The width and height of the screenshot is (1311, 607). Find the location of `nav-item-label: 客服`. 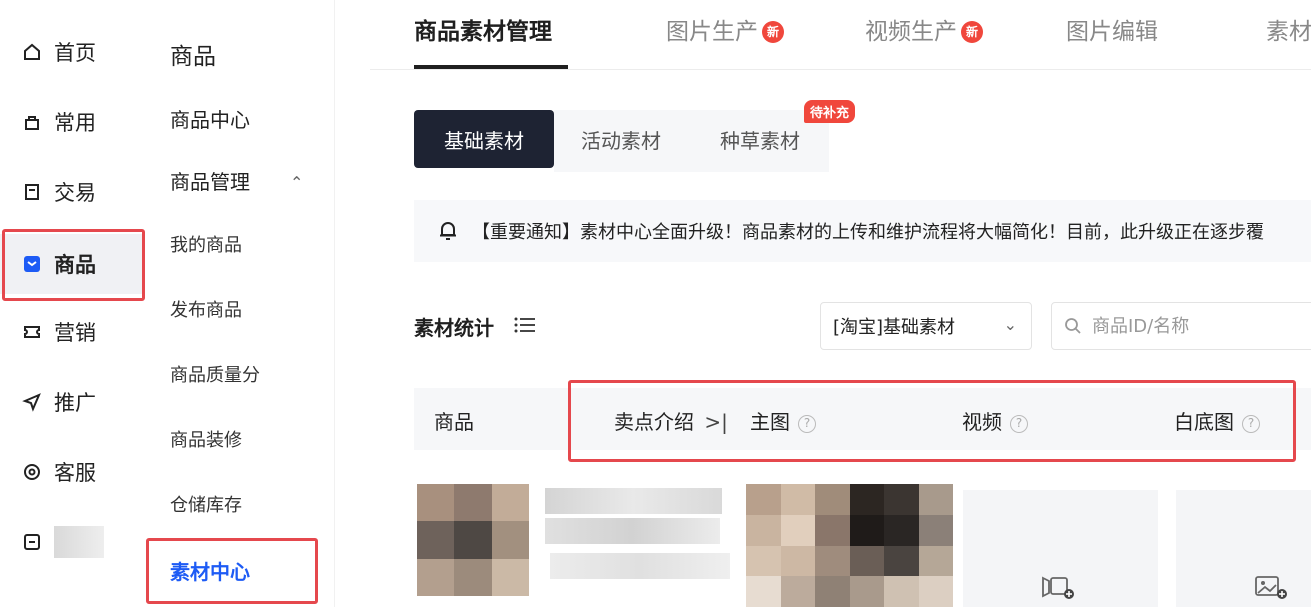

nav-item-label: 客服 is located at coordinates (75, 473).